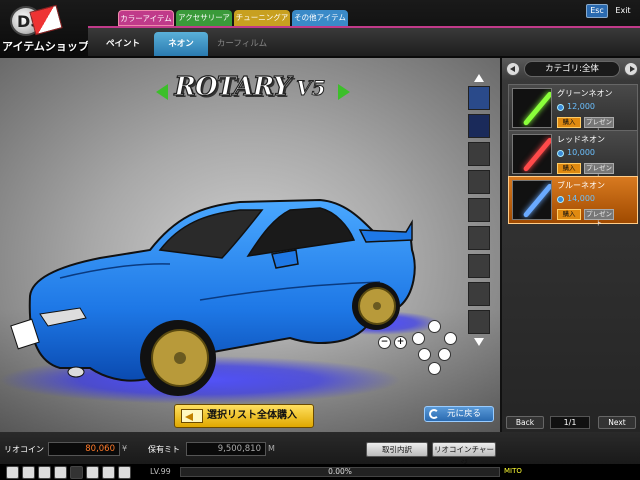 This screenshot has height=480, width=640. I want to click on car-side-mirror, so click(285, 259).